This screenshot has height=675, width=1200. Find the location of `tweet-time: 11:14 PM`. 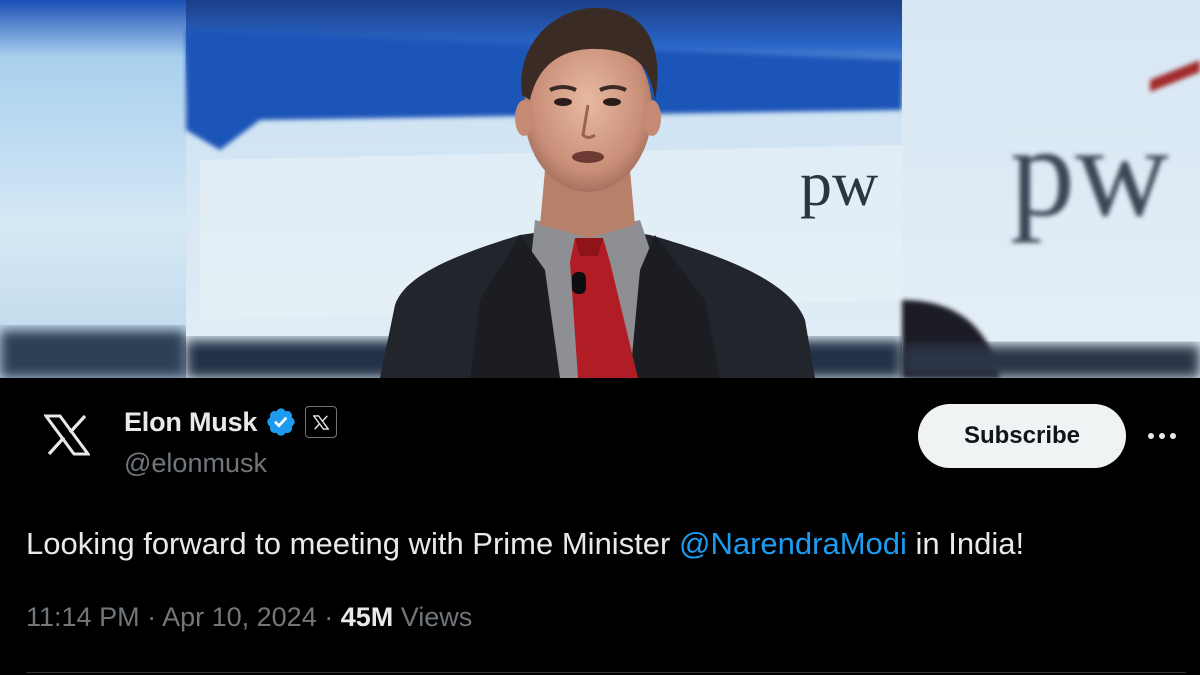

tweet-time: 11:14 PM is located at coordinates (83, 617).